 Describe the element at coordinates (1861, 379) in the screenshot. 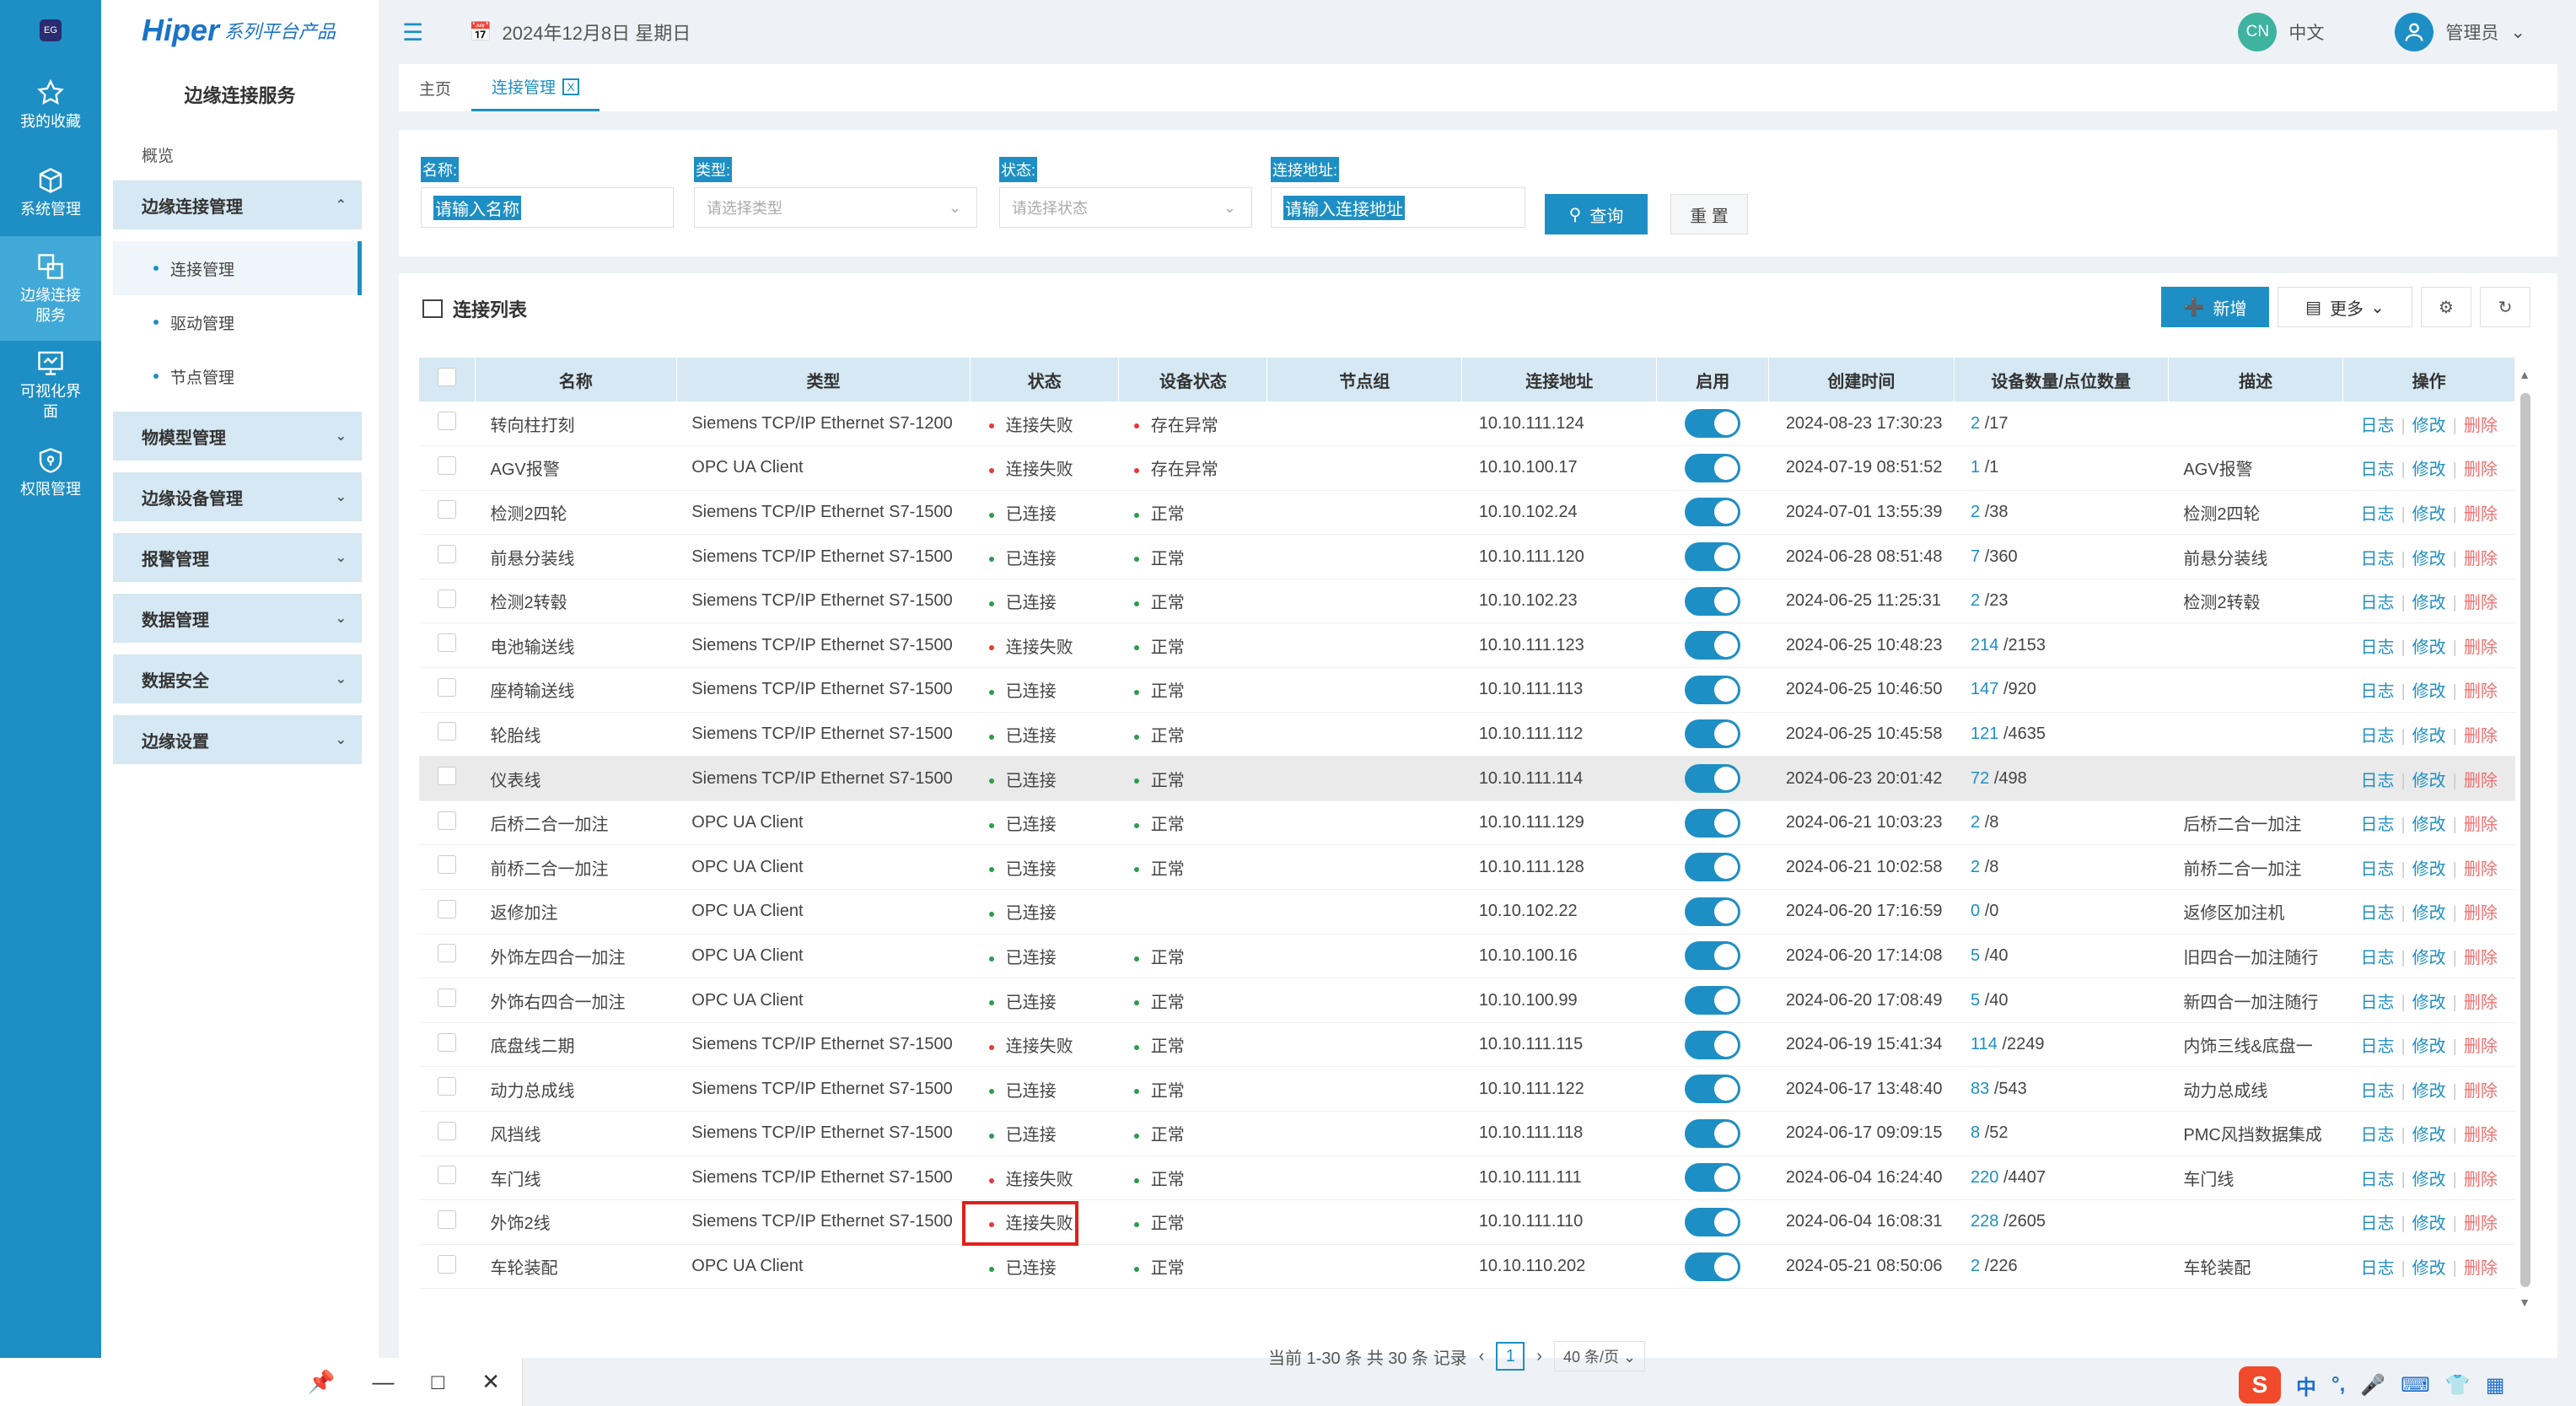

I see `col-created: 创建时间` at that location.